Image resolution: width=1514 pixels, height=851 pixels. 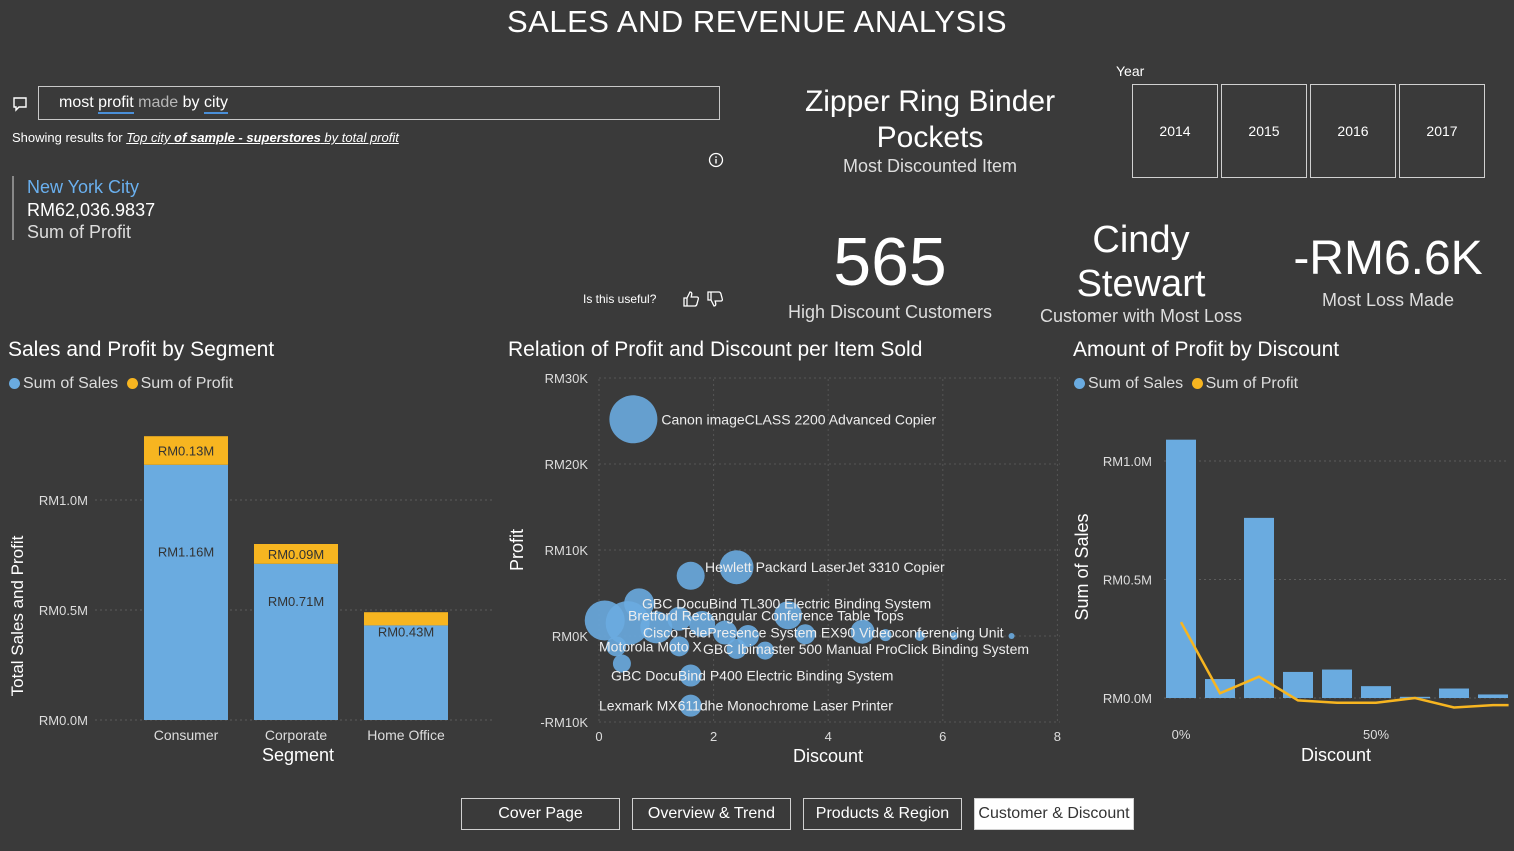 What do you see at coordinates (148, 137) in the screenshot?
I see `qa-link-part: Top city` at bounding box center [148, 137].